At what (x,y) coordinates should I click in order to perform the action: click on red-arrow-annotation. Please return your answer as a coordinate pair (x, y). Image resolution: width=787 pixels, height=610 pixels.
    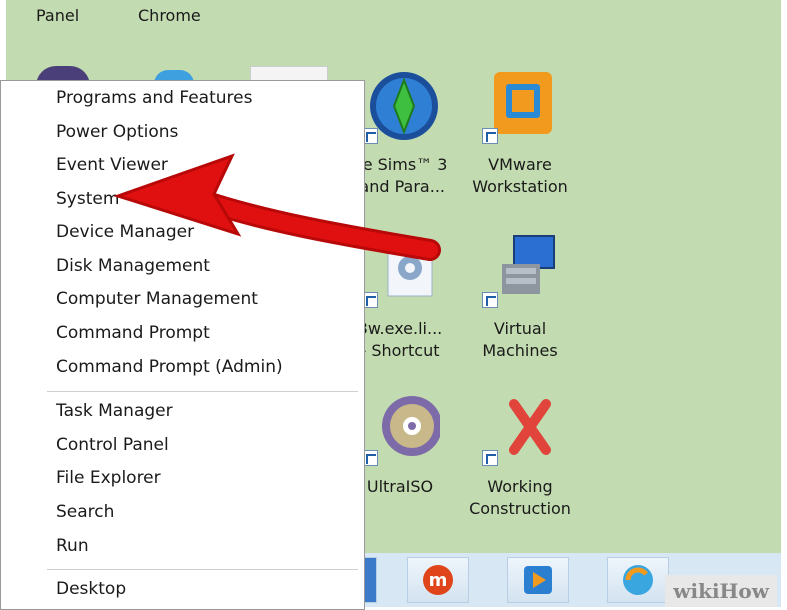
    Looking at the image, I should click on (277, 207).